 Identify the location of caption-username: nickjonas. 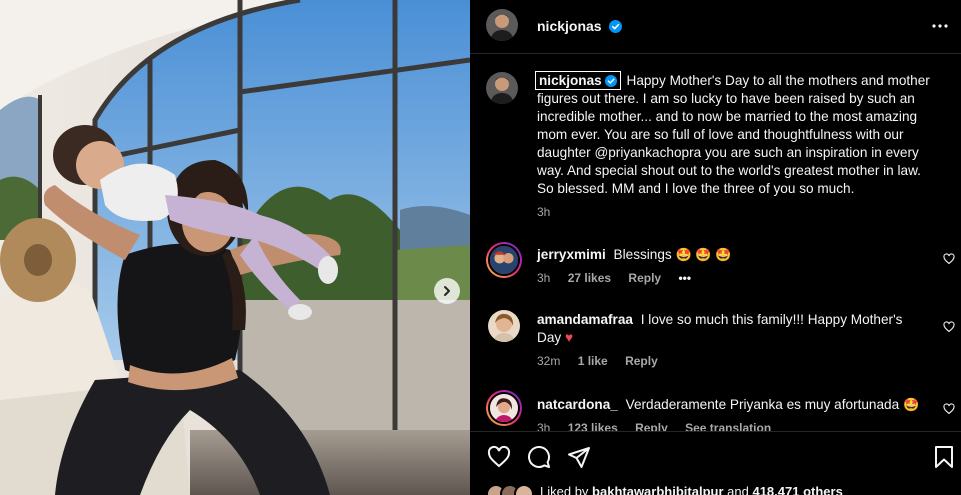
(578, 80).